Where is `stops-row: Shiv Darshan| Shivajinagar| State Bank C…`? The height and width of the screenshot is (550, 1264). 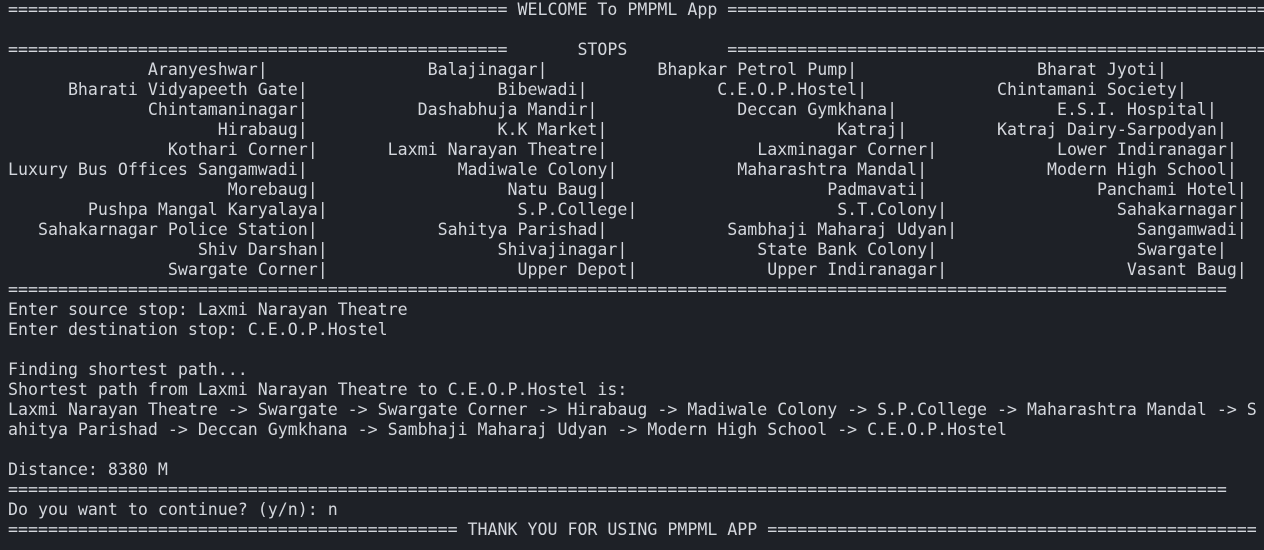 stops-row: Shiv Darshan| Shivajinagar| State Bank C… is located at coordinates (617, 249).